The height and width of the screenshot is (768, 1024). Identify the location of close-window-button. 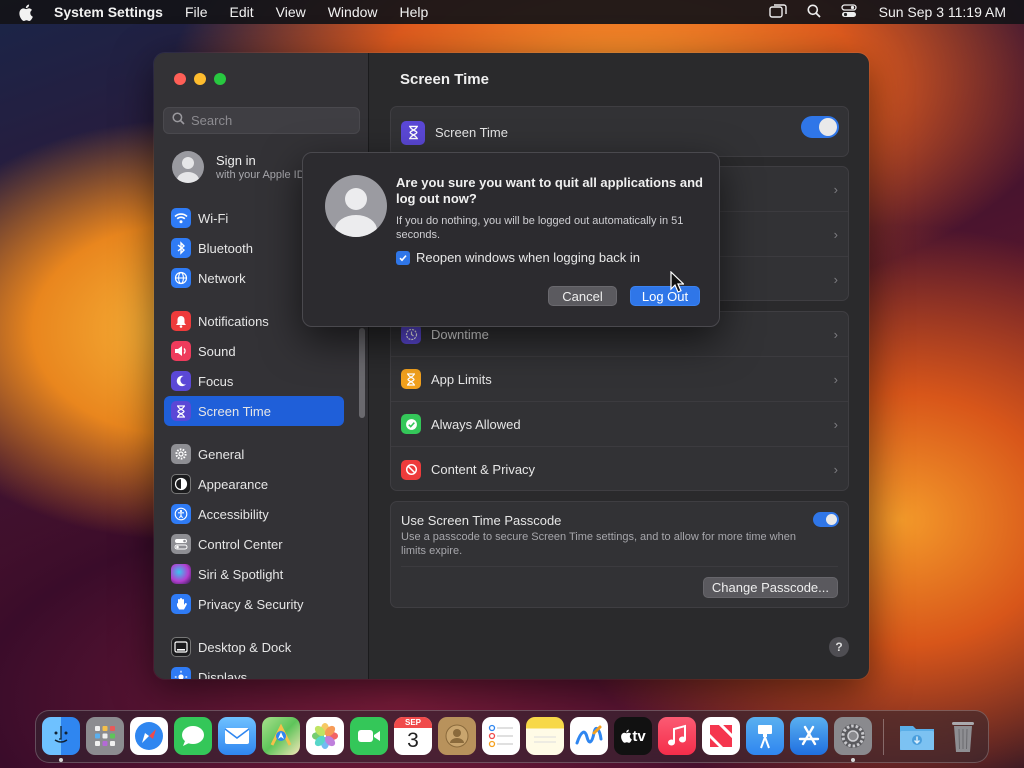
(180, 79).